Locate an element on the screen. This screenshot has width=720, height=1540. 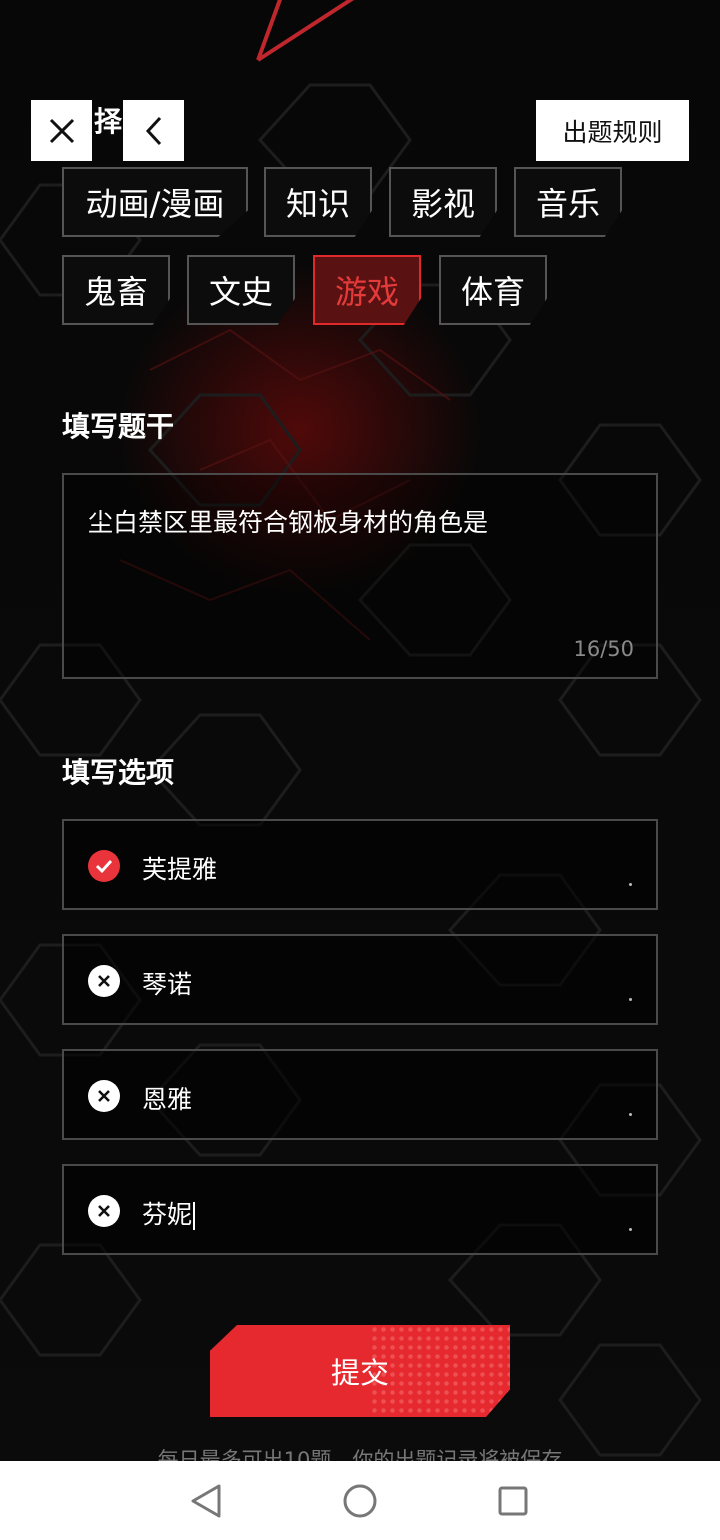
tag-animation-comic: 动画/漫画 is located at coordinates (155, 202).